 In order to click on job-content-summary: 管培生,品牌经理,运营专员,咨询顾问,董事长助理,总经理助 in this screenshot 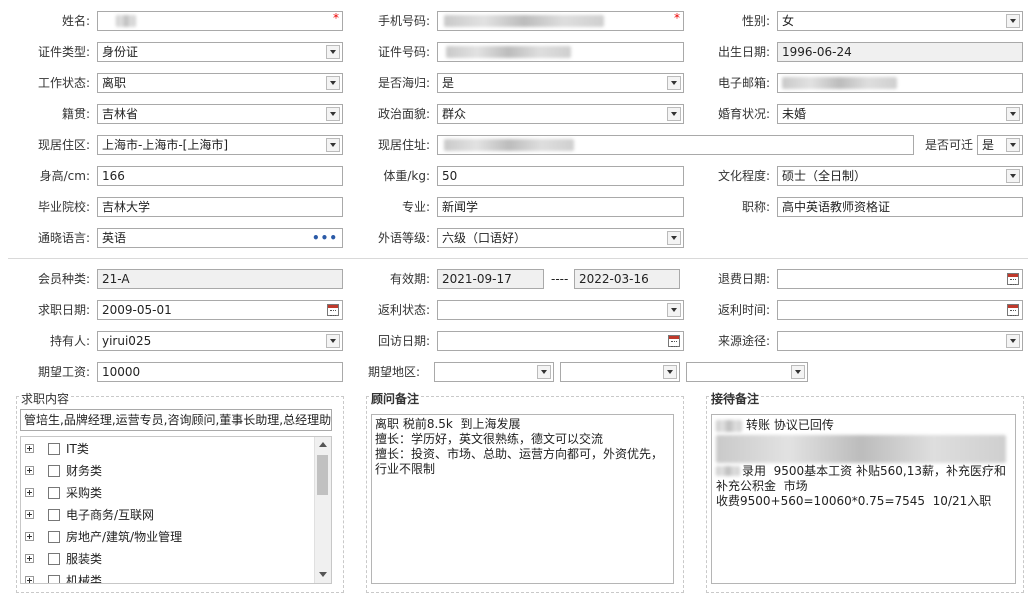, I will do `click(176, 420)`.